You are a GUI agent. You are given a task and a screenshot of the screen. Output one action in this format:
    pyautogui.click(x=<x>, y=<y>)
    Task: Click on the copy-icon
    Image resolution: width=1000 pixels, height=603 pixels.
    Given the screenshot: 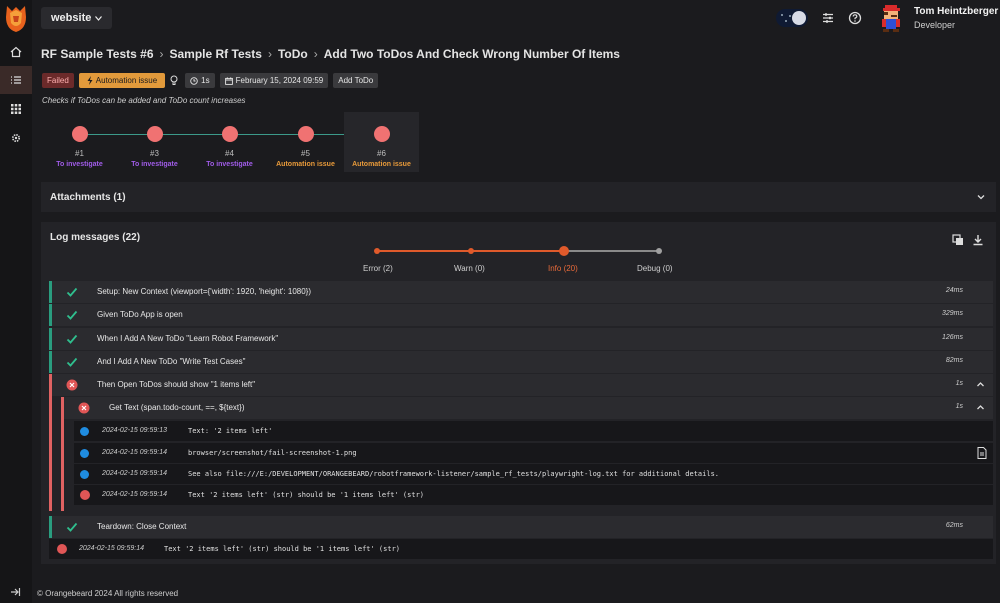 What is the action you would take?
    pyautogui.click(x=958, y=240)
    